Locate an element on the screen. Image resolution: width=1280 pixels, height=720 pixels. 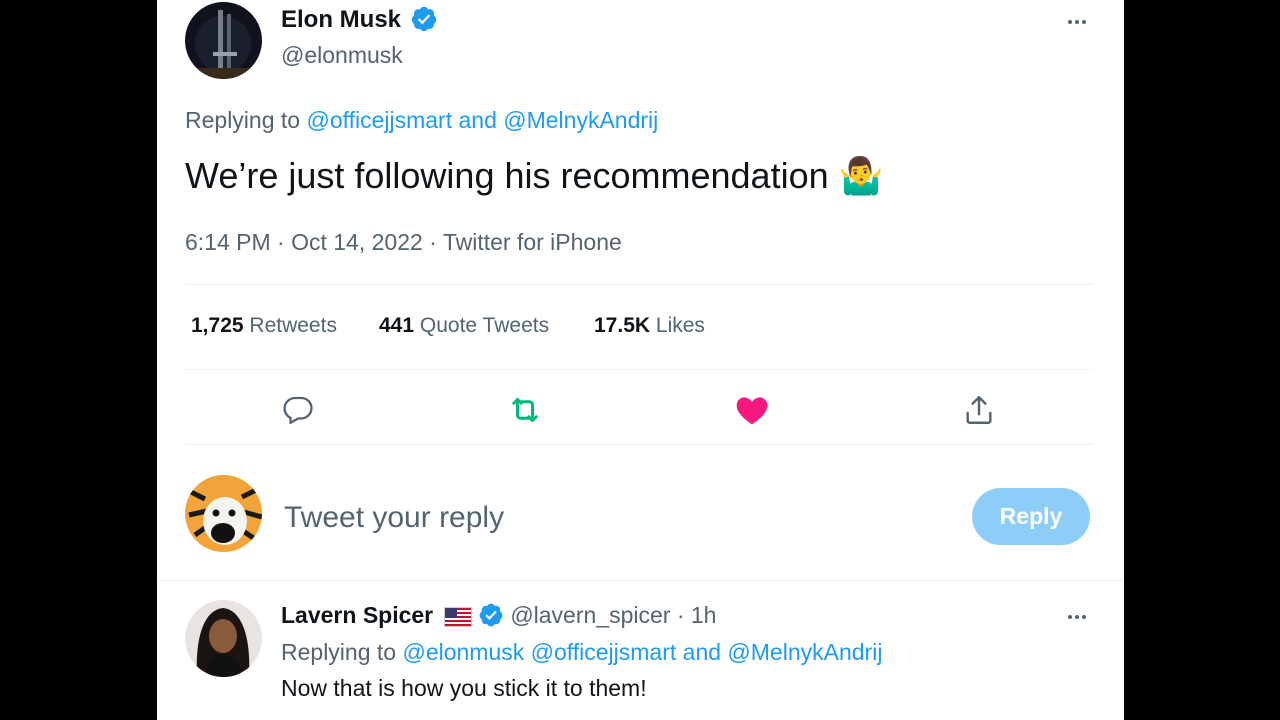
reply-button: Reply is located at coordinates (1031, 516).